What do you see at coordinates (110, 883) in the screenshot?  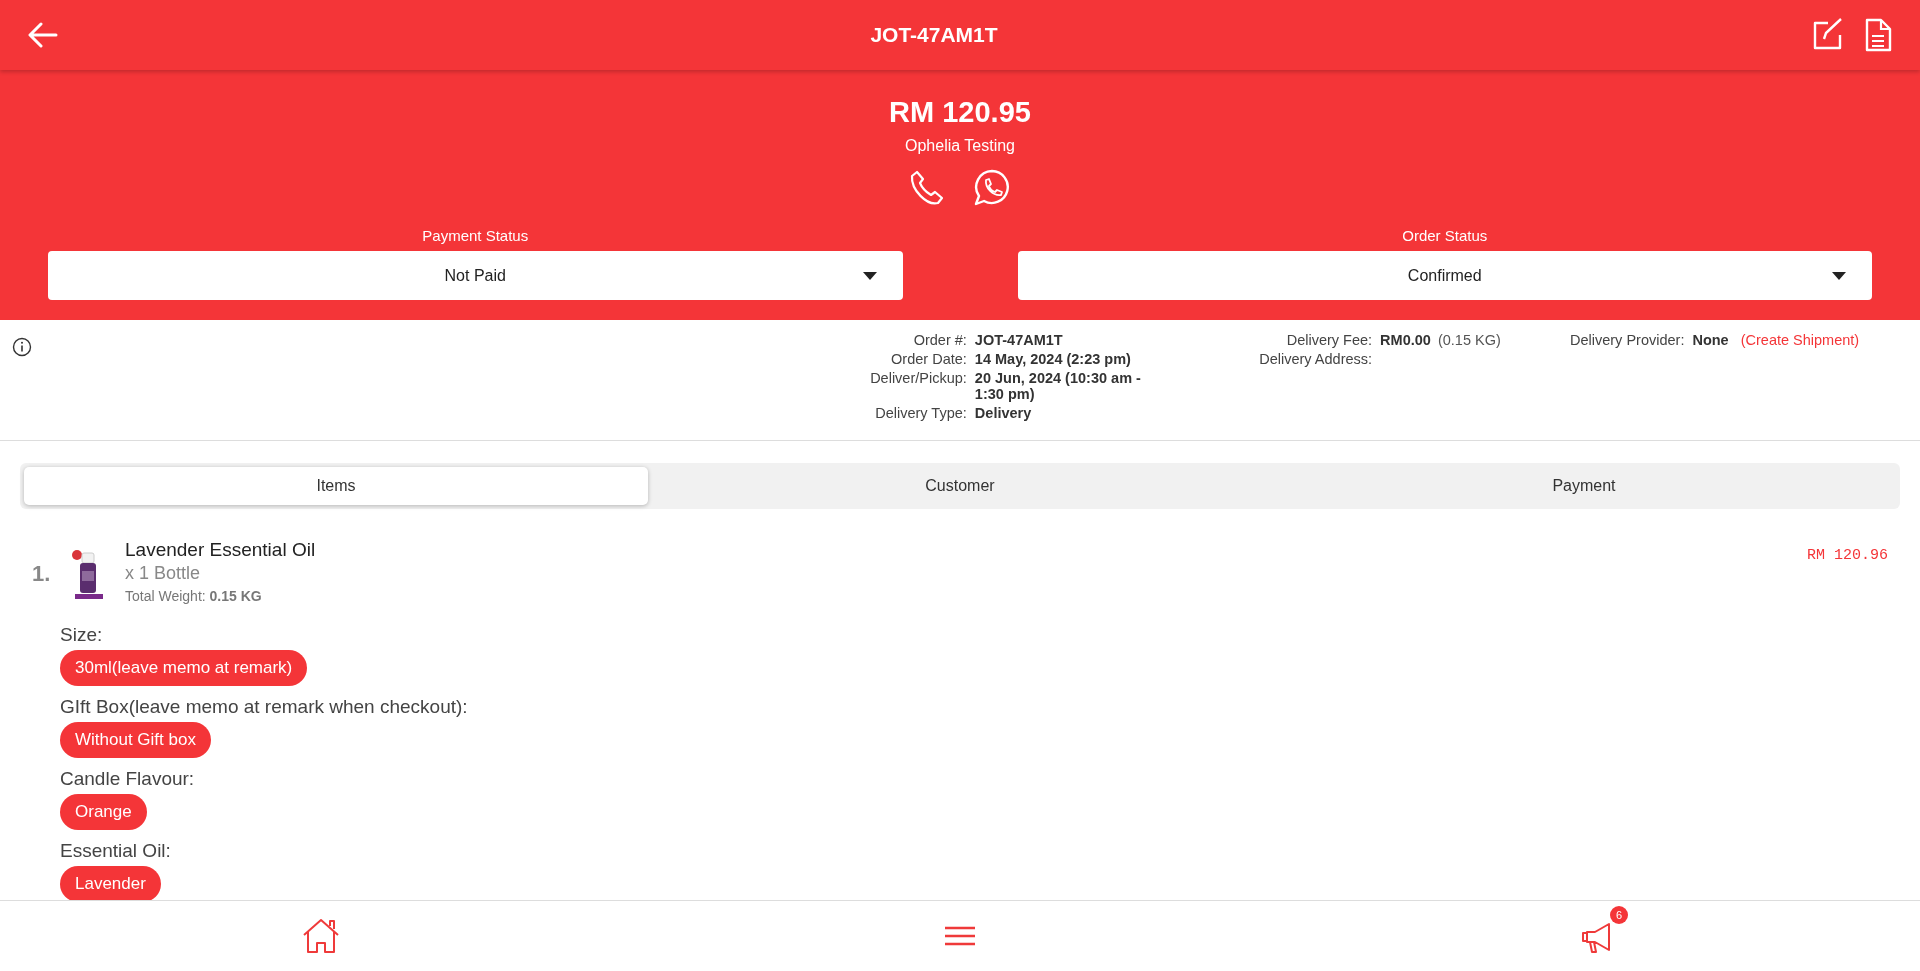 I see `option-tag: Lavender` at bounding box center [110, 883].